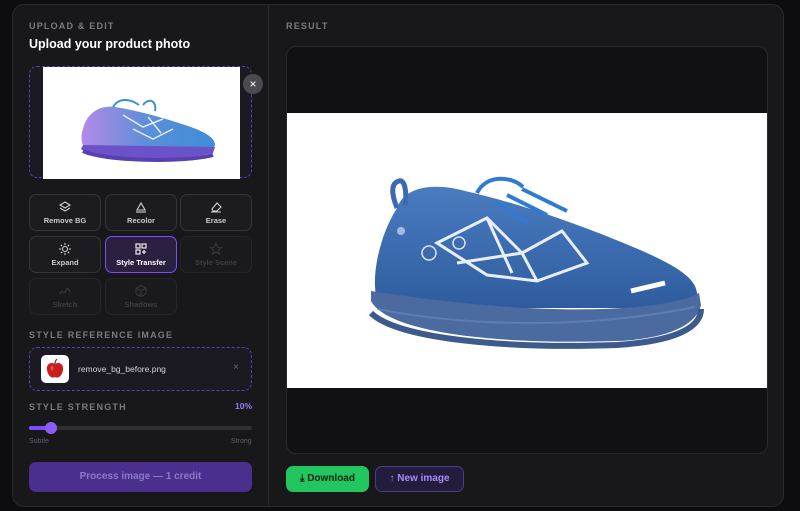 The image size is (800, 511). What do you see at coordinates (141, 207) in the screenshot?
I see `palette-icon` at bounding box center [141, 207].